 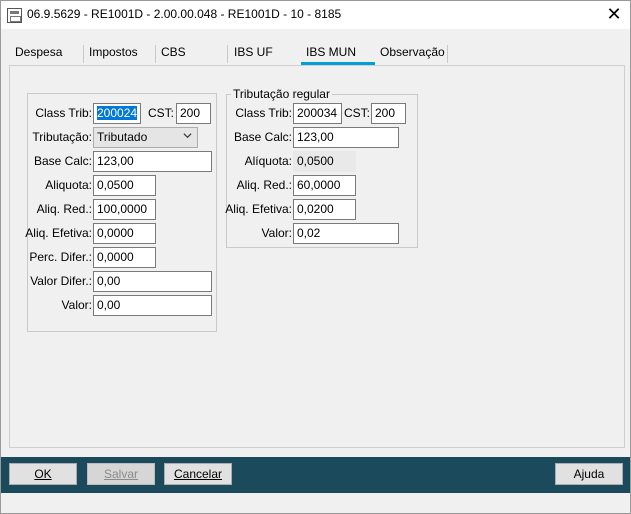 What do you see at coordinates (160, 113) in the screenshot?
I see `cst-label: CST:` at bounding box center [160, 113].